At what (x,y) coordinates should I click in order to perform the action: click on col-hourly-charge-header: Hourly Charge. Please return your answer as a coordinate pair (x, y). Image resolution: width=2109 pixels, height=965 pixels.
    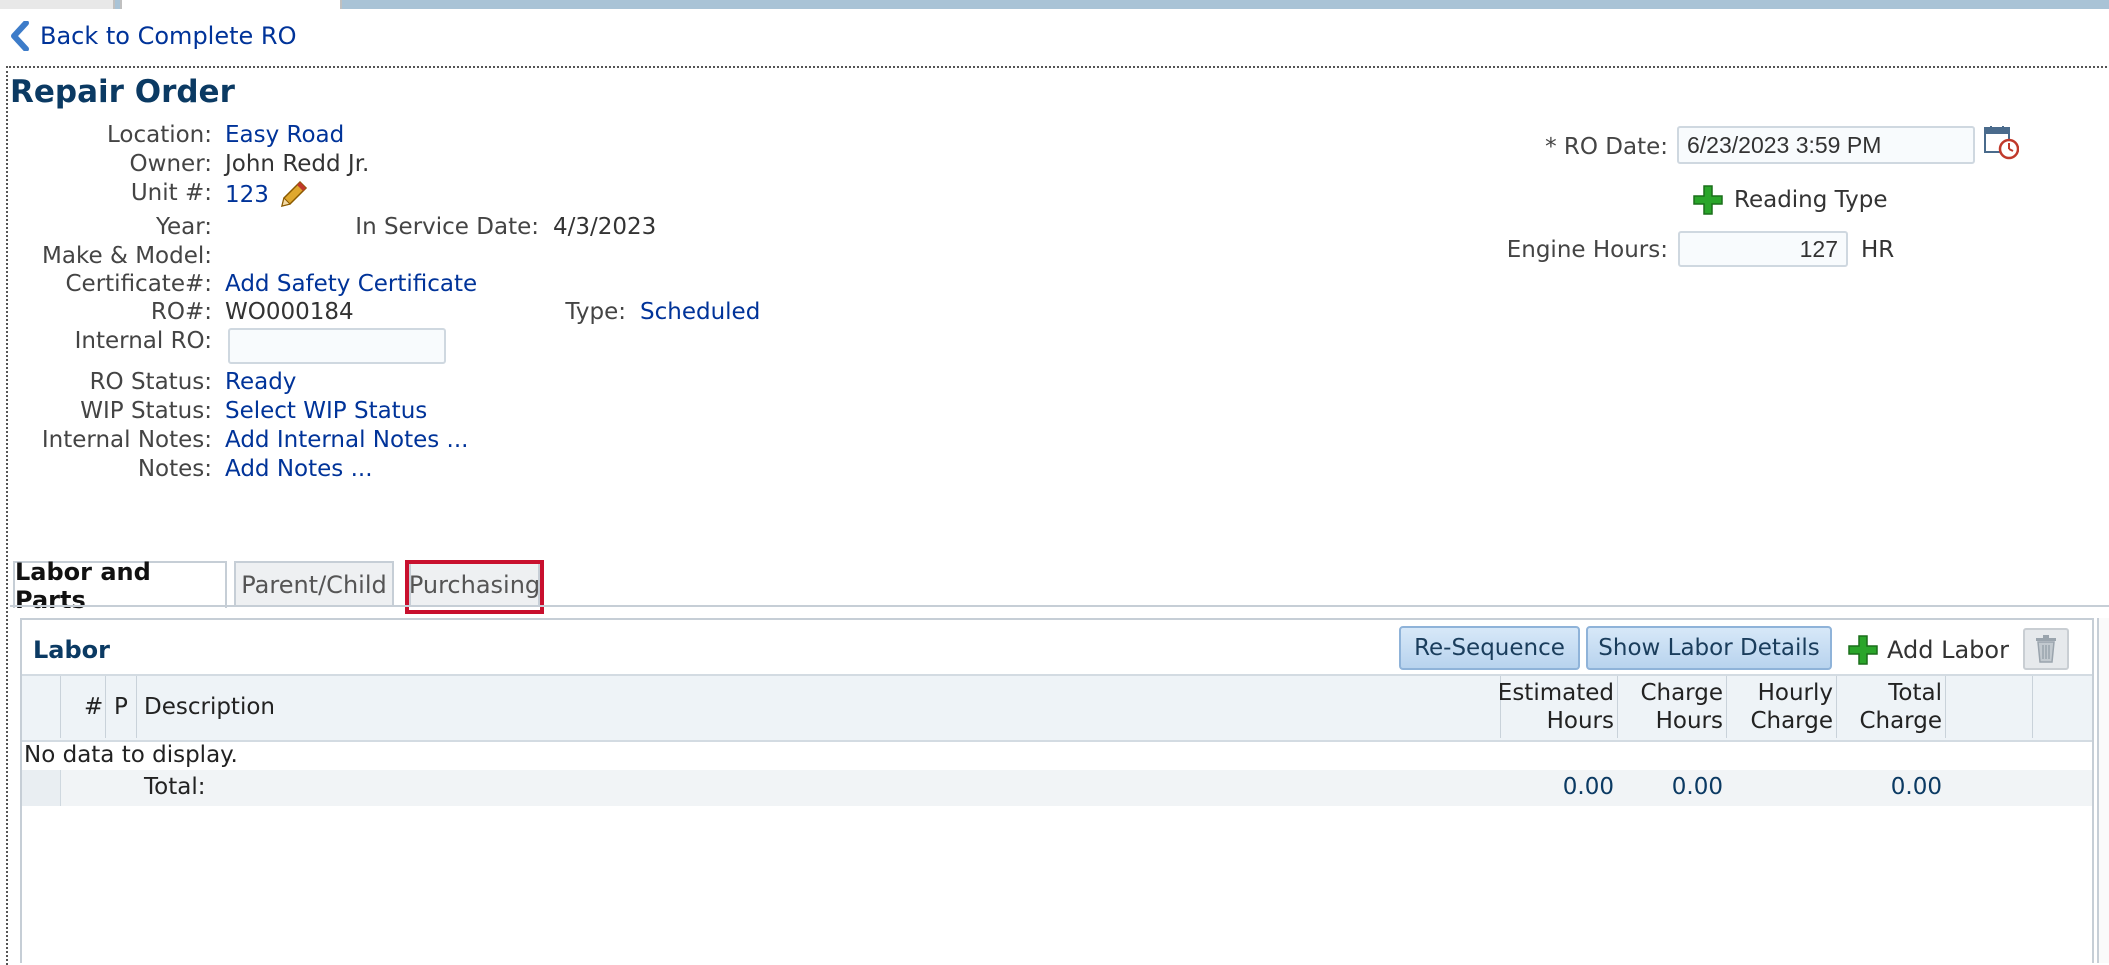
    Looking at the image, I should click on (1780, 707).